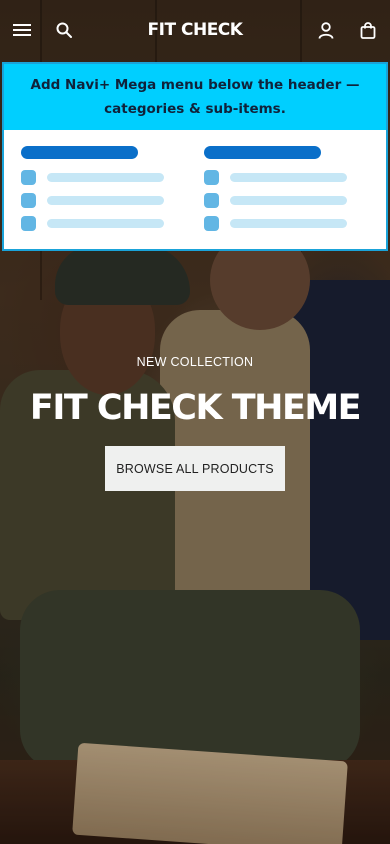 This screenshot has width=390, height=844. Describe the element at coordinates (195, 30) in the screenshot. I see `site-header: FIT CHECK` at that location.